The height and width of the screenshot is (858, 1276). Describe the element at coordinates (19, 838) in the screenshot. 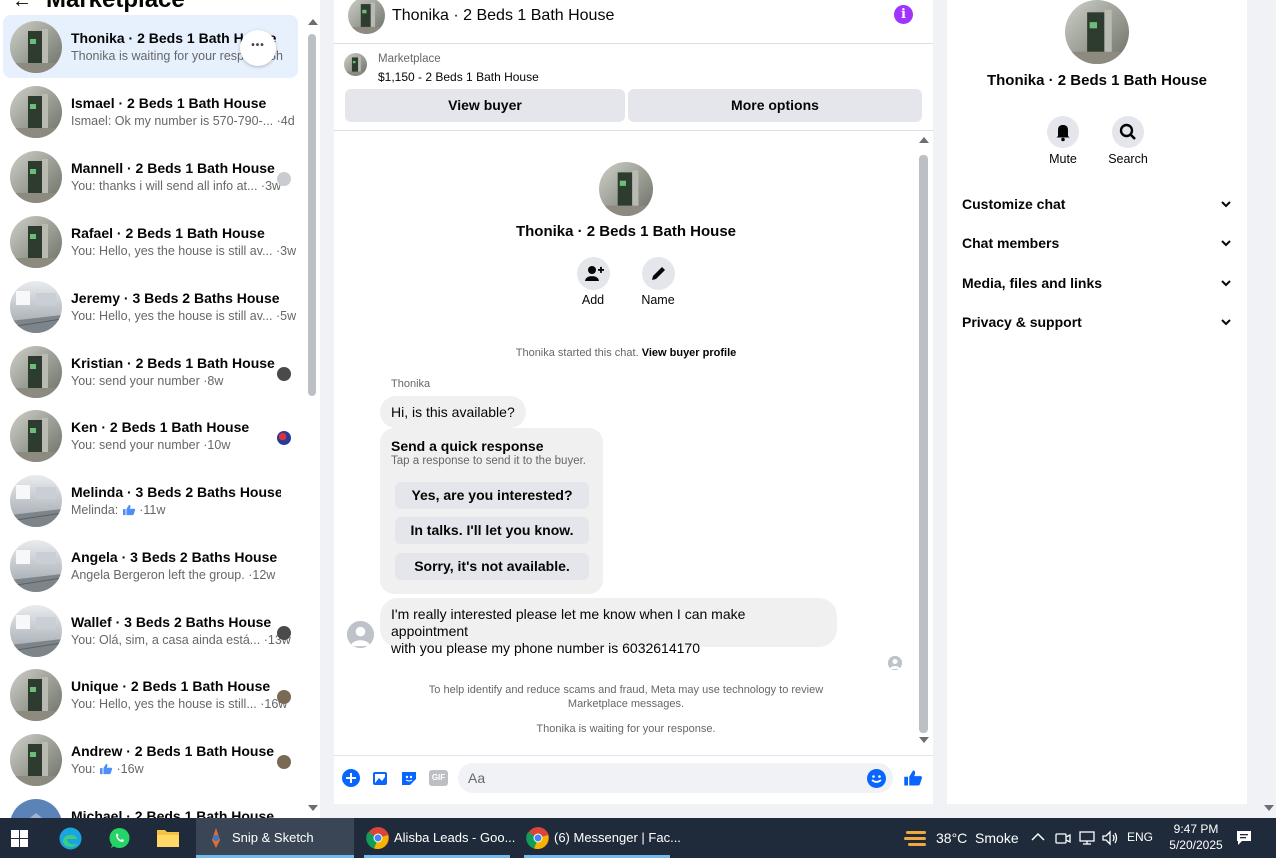

I see `windows-start-icon` at that location.